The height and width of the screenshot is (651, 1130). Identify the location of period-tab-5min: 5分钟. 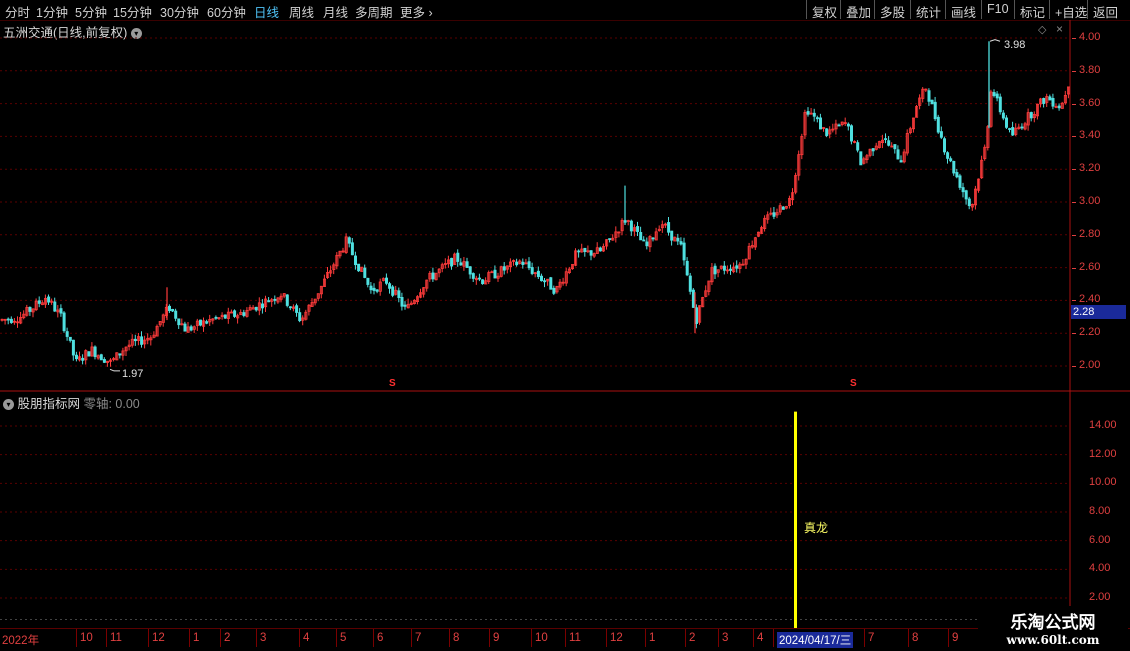
(91, 11).